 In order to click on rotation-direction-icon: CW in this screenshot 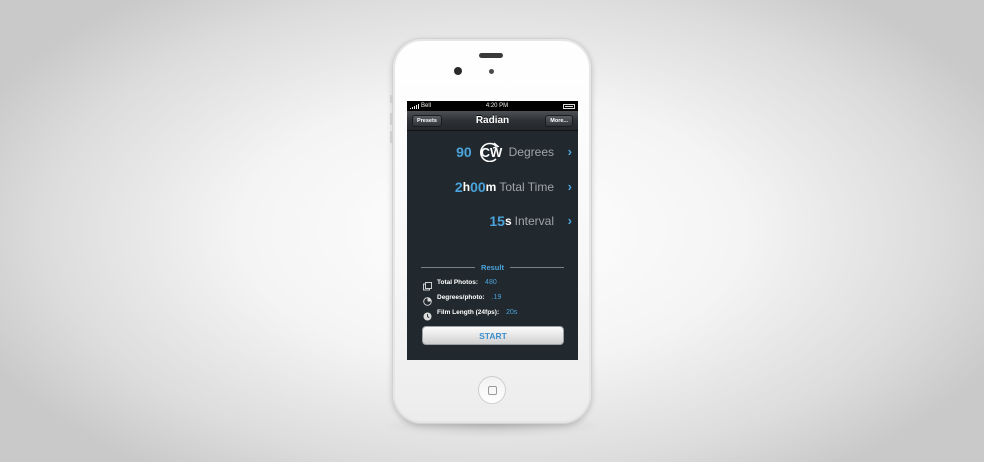, I will do `click(491, 152)`.